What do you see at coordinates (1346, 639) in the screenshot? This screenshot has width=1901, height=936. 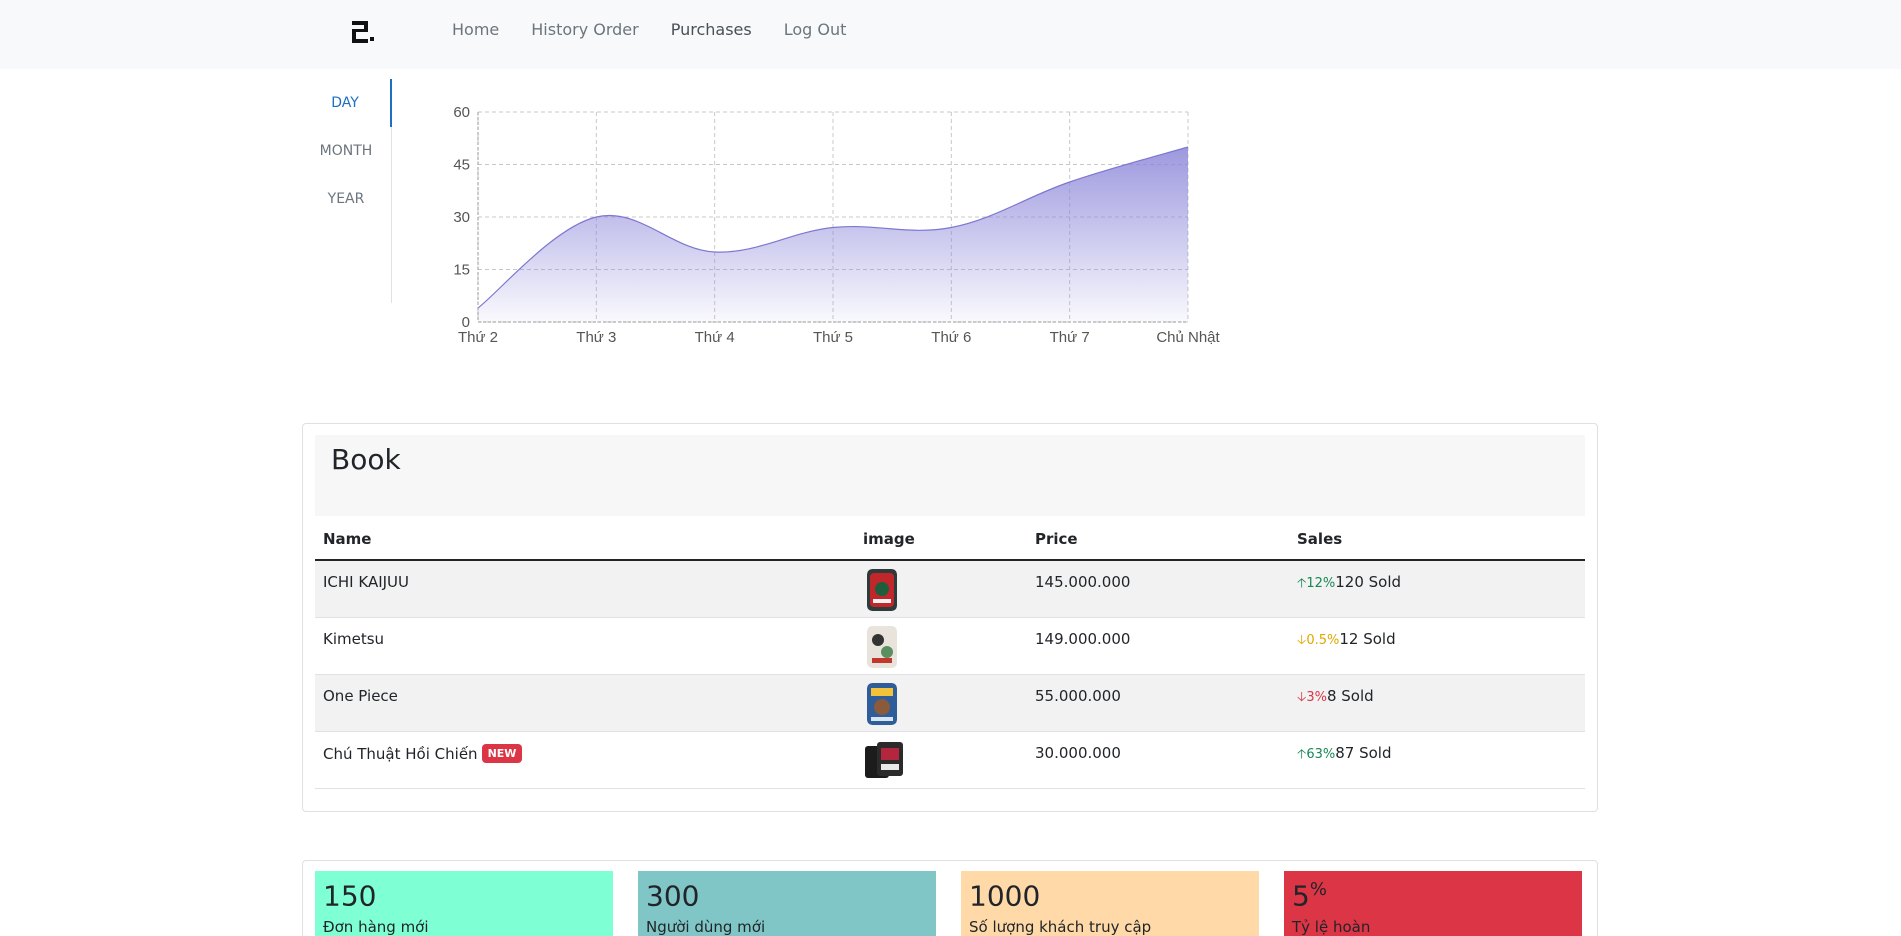 I see `book-sales: 🡣0.5%12 Sold` at bounding box center [1346, 639].